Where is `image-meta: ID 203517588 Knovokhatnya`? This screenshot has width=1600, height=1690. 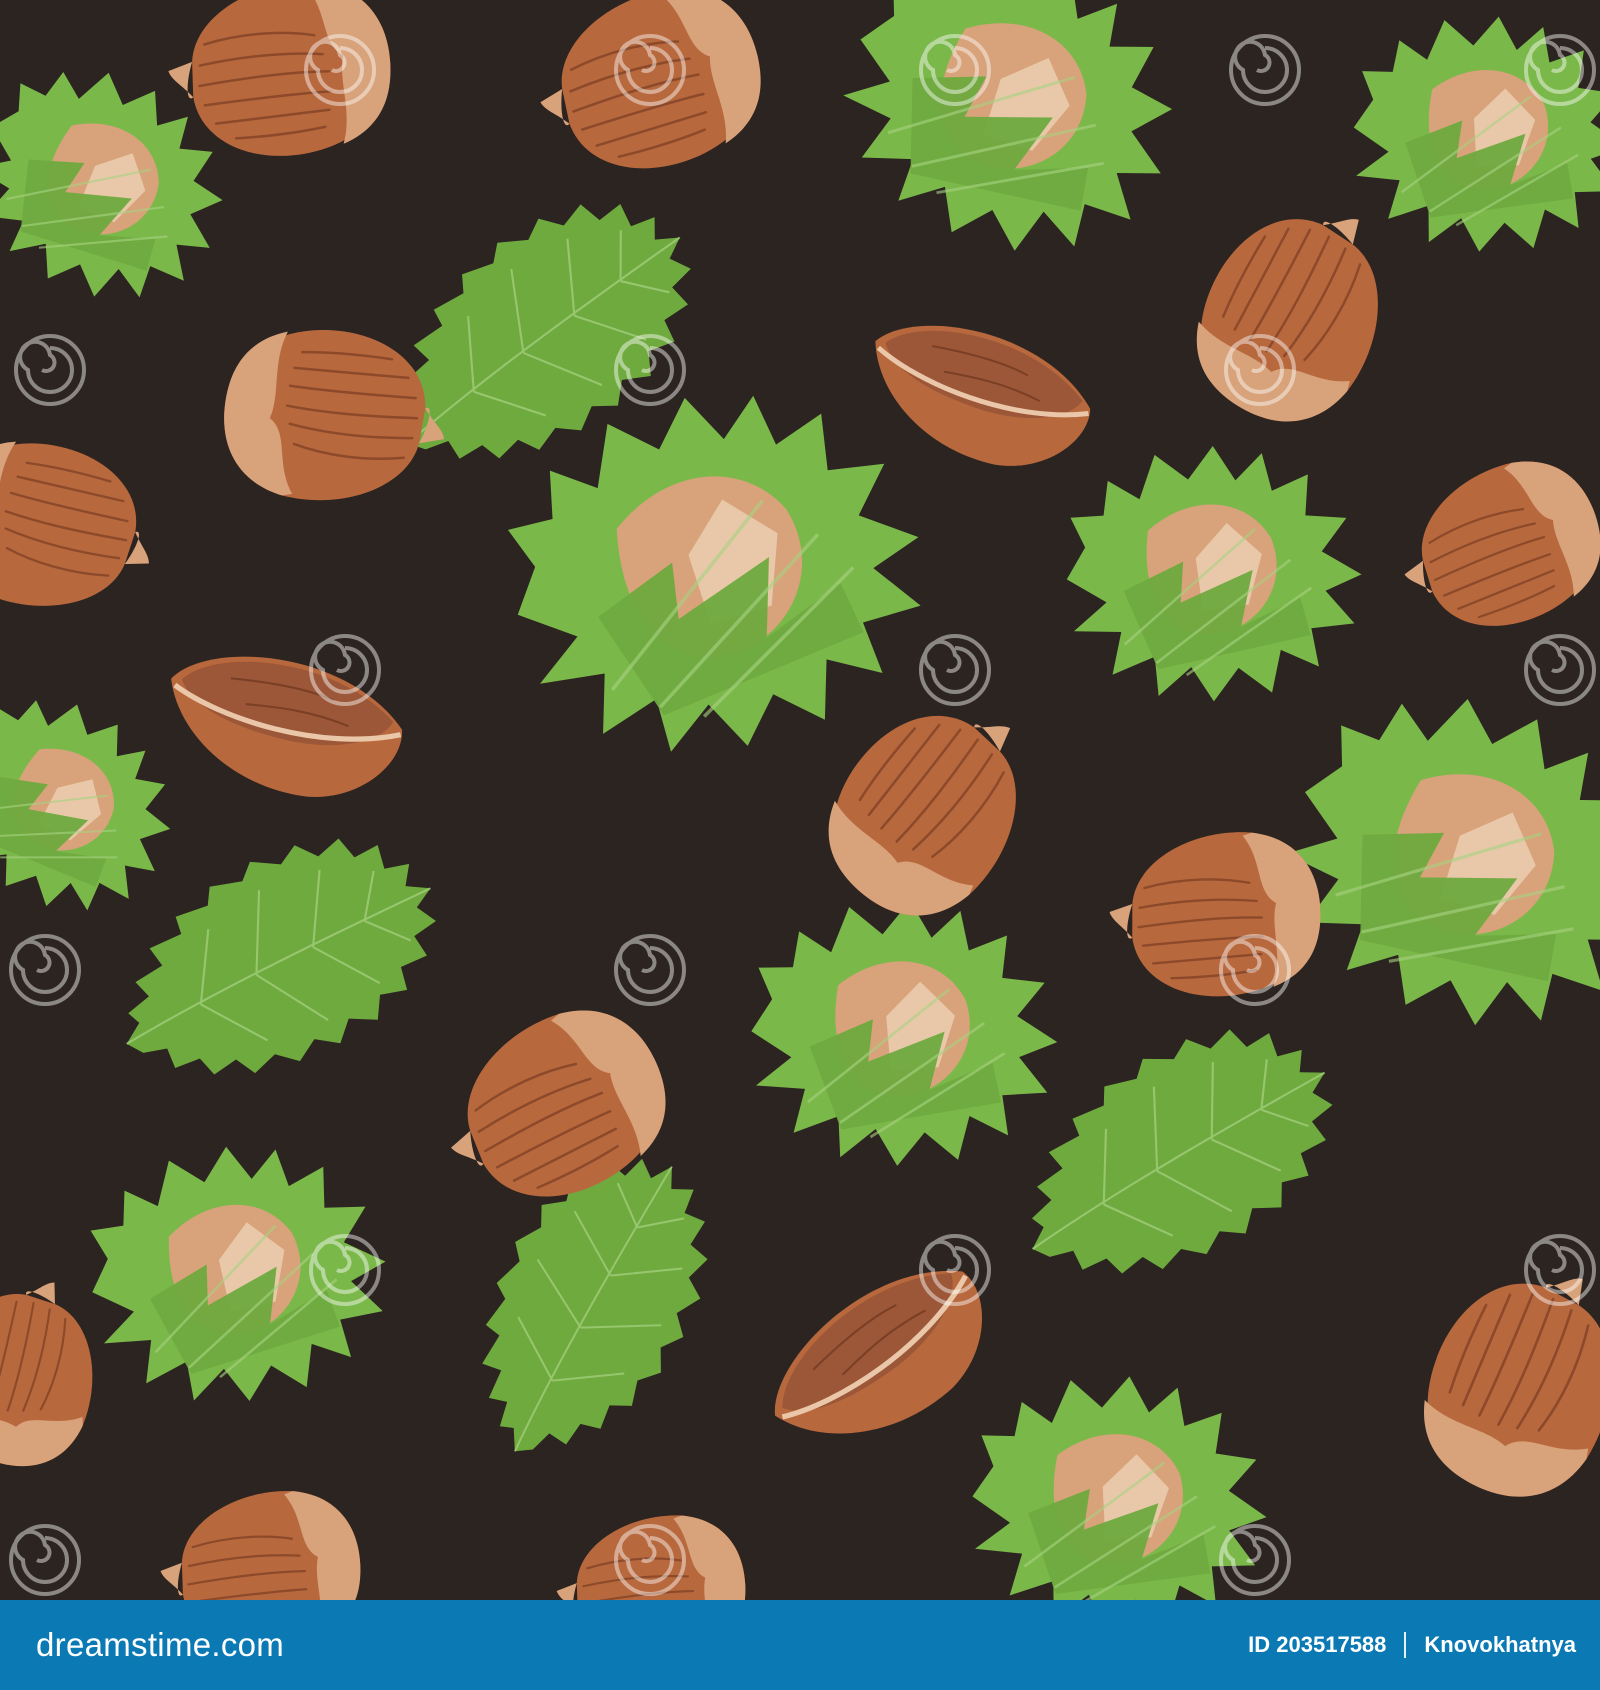
image-meta: ID 203517588 Knovokhatnya is located at coordinates (1412, 1645).